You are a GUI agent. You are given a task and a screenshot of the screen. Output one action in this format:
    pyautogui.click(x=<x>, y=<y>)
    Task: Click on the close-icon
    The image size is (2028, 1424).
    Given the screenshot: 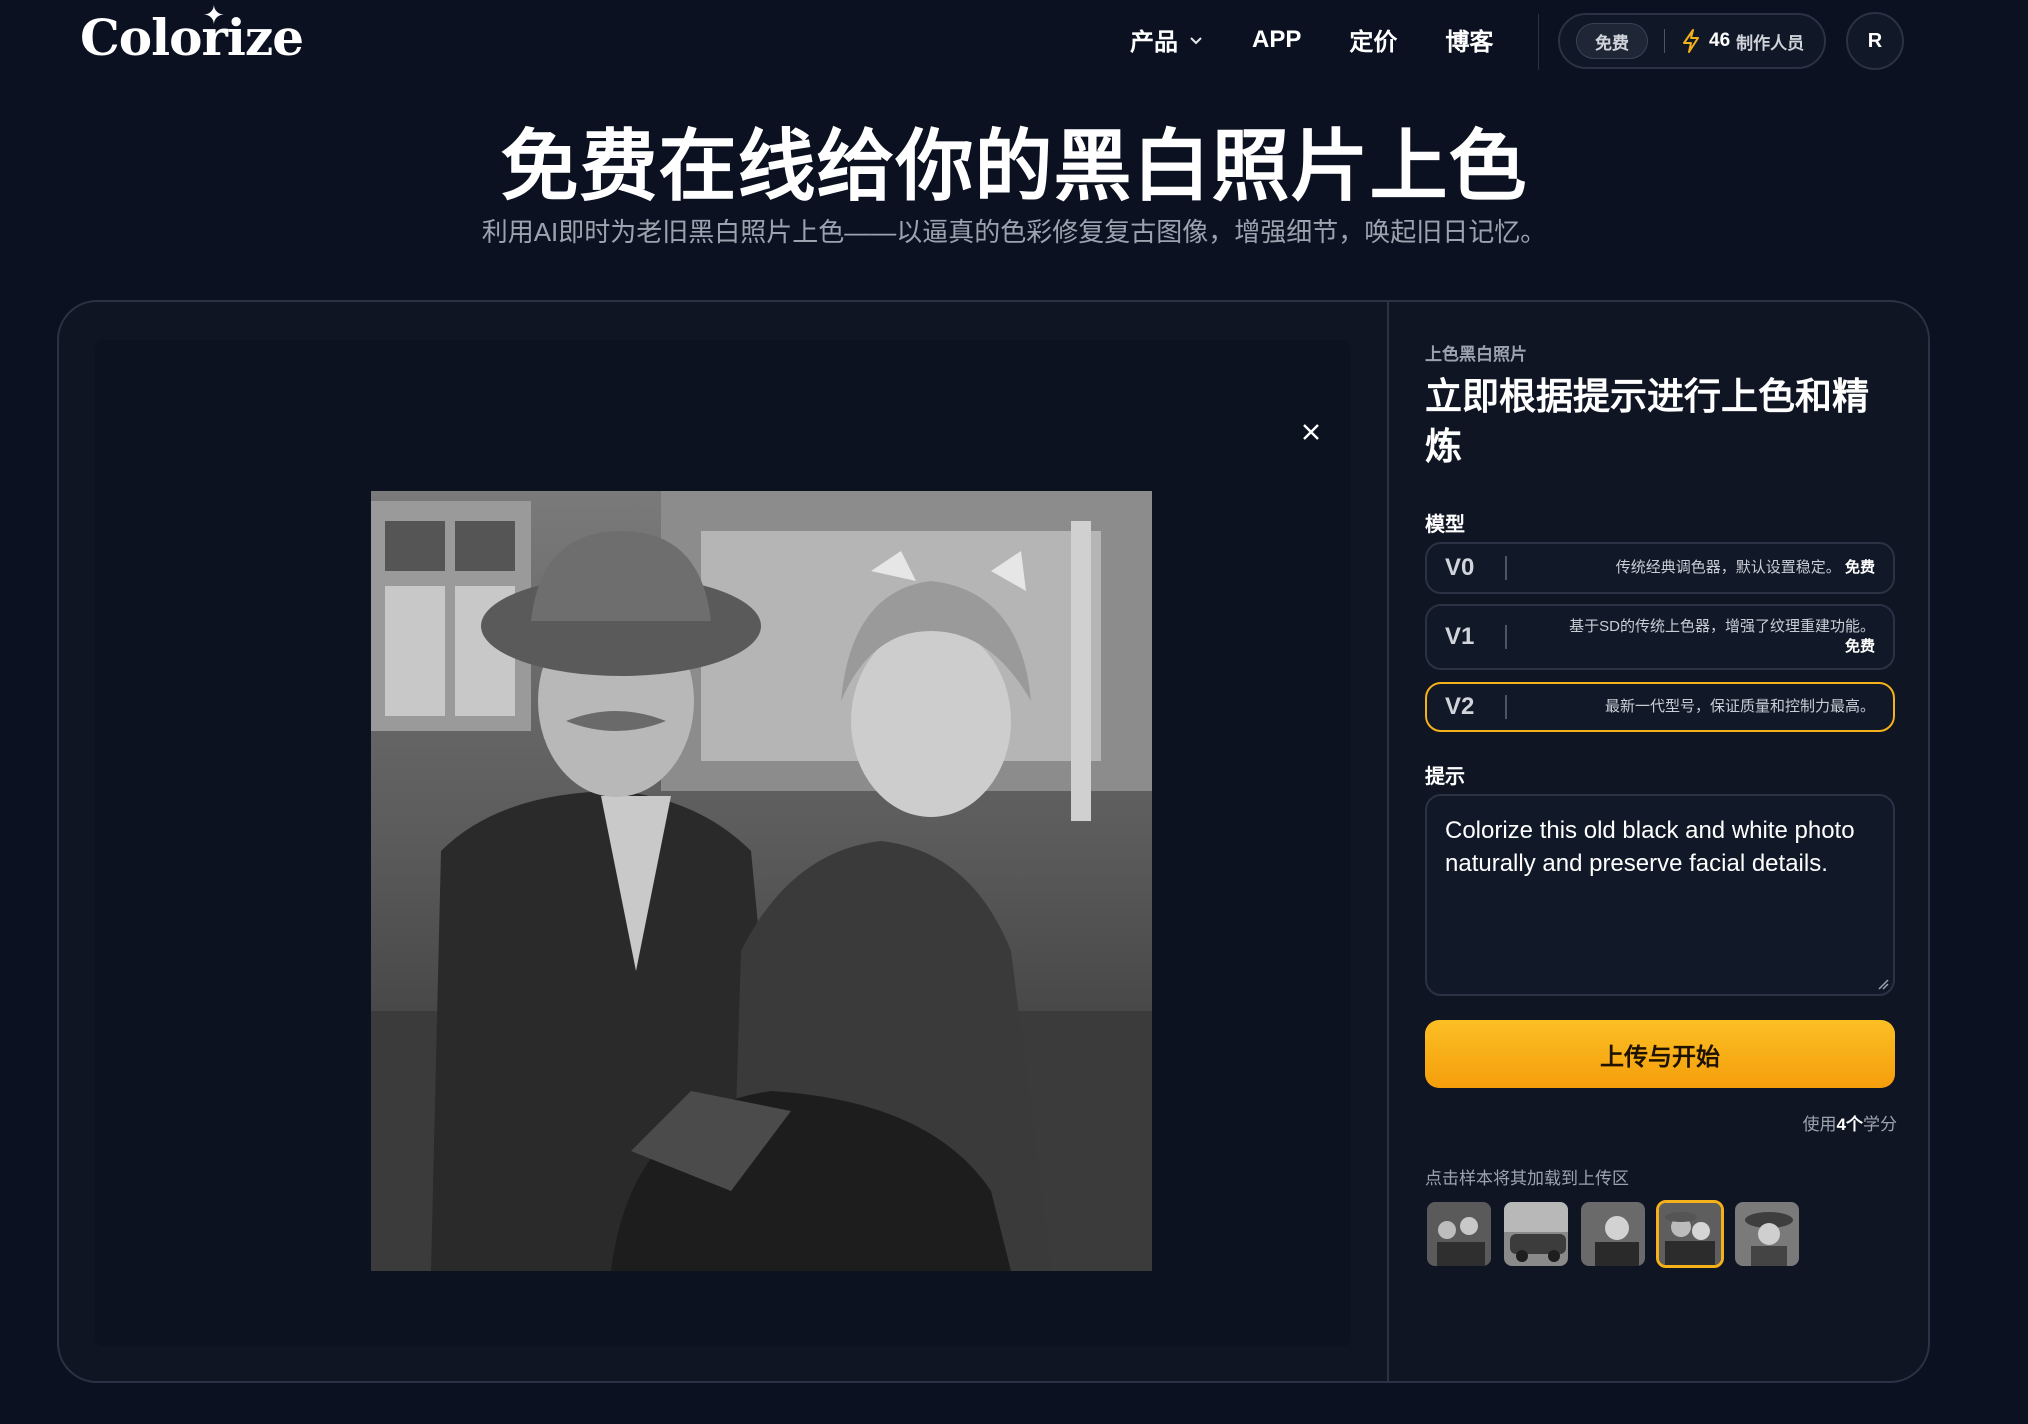 What is the action you would take?
    pyautogui.click(x=1311, y=432)
    